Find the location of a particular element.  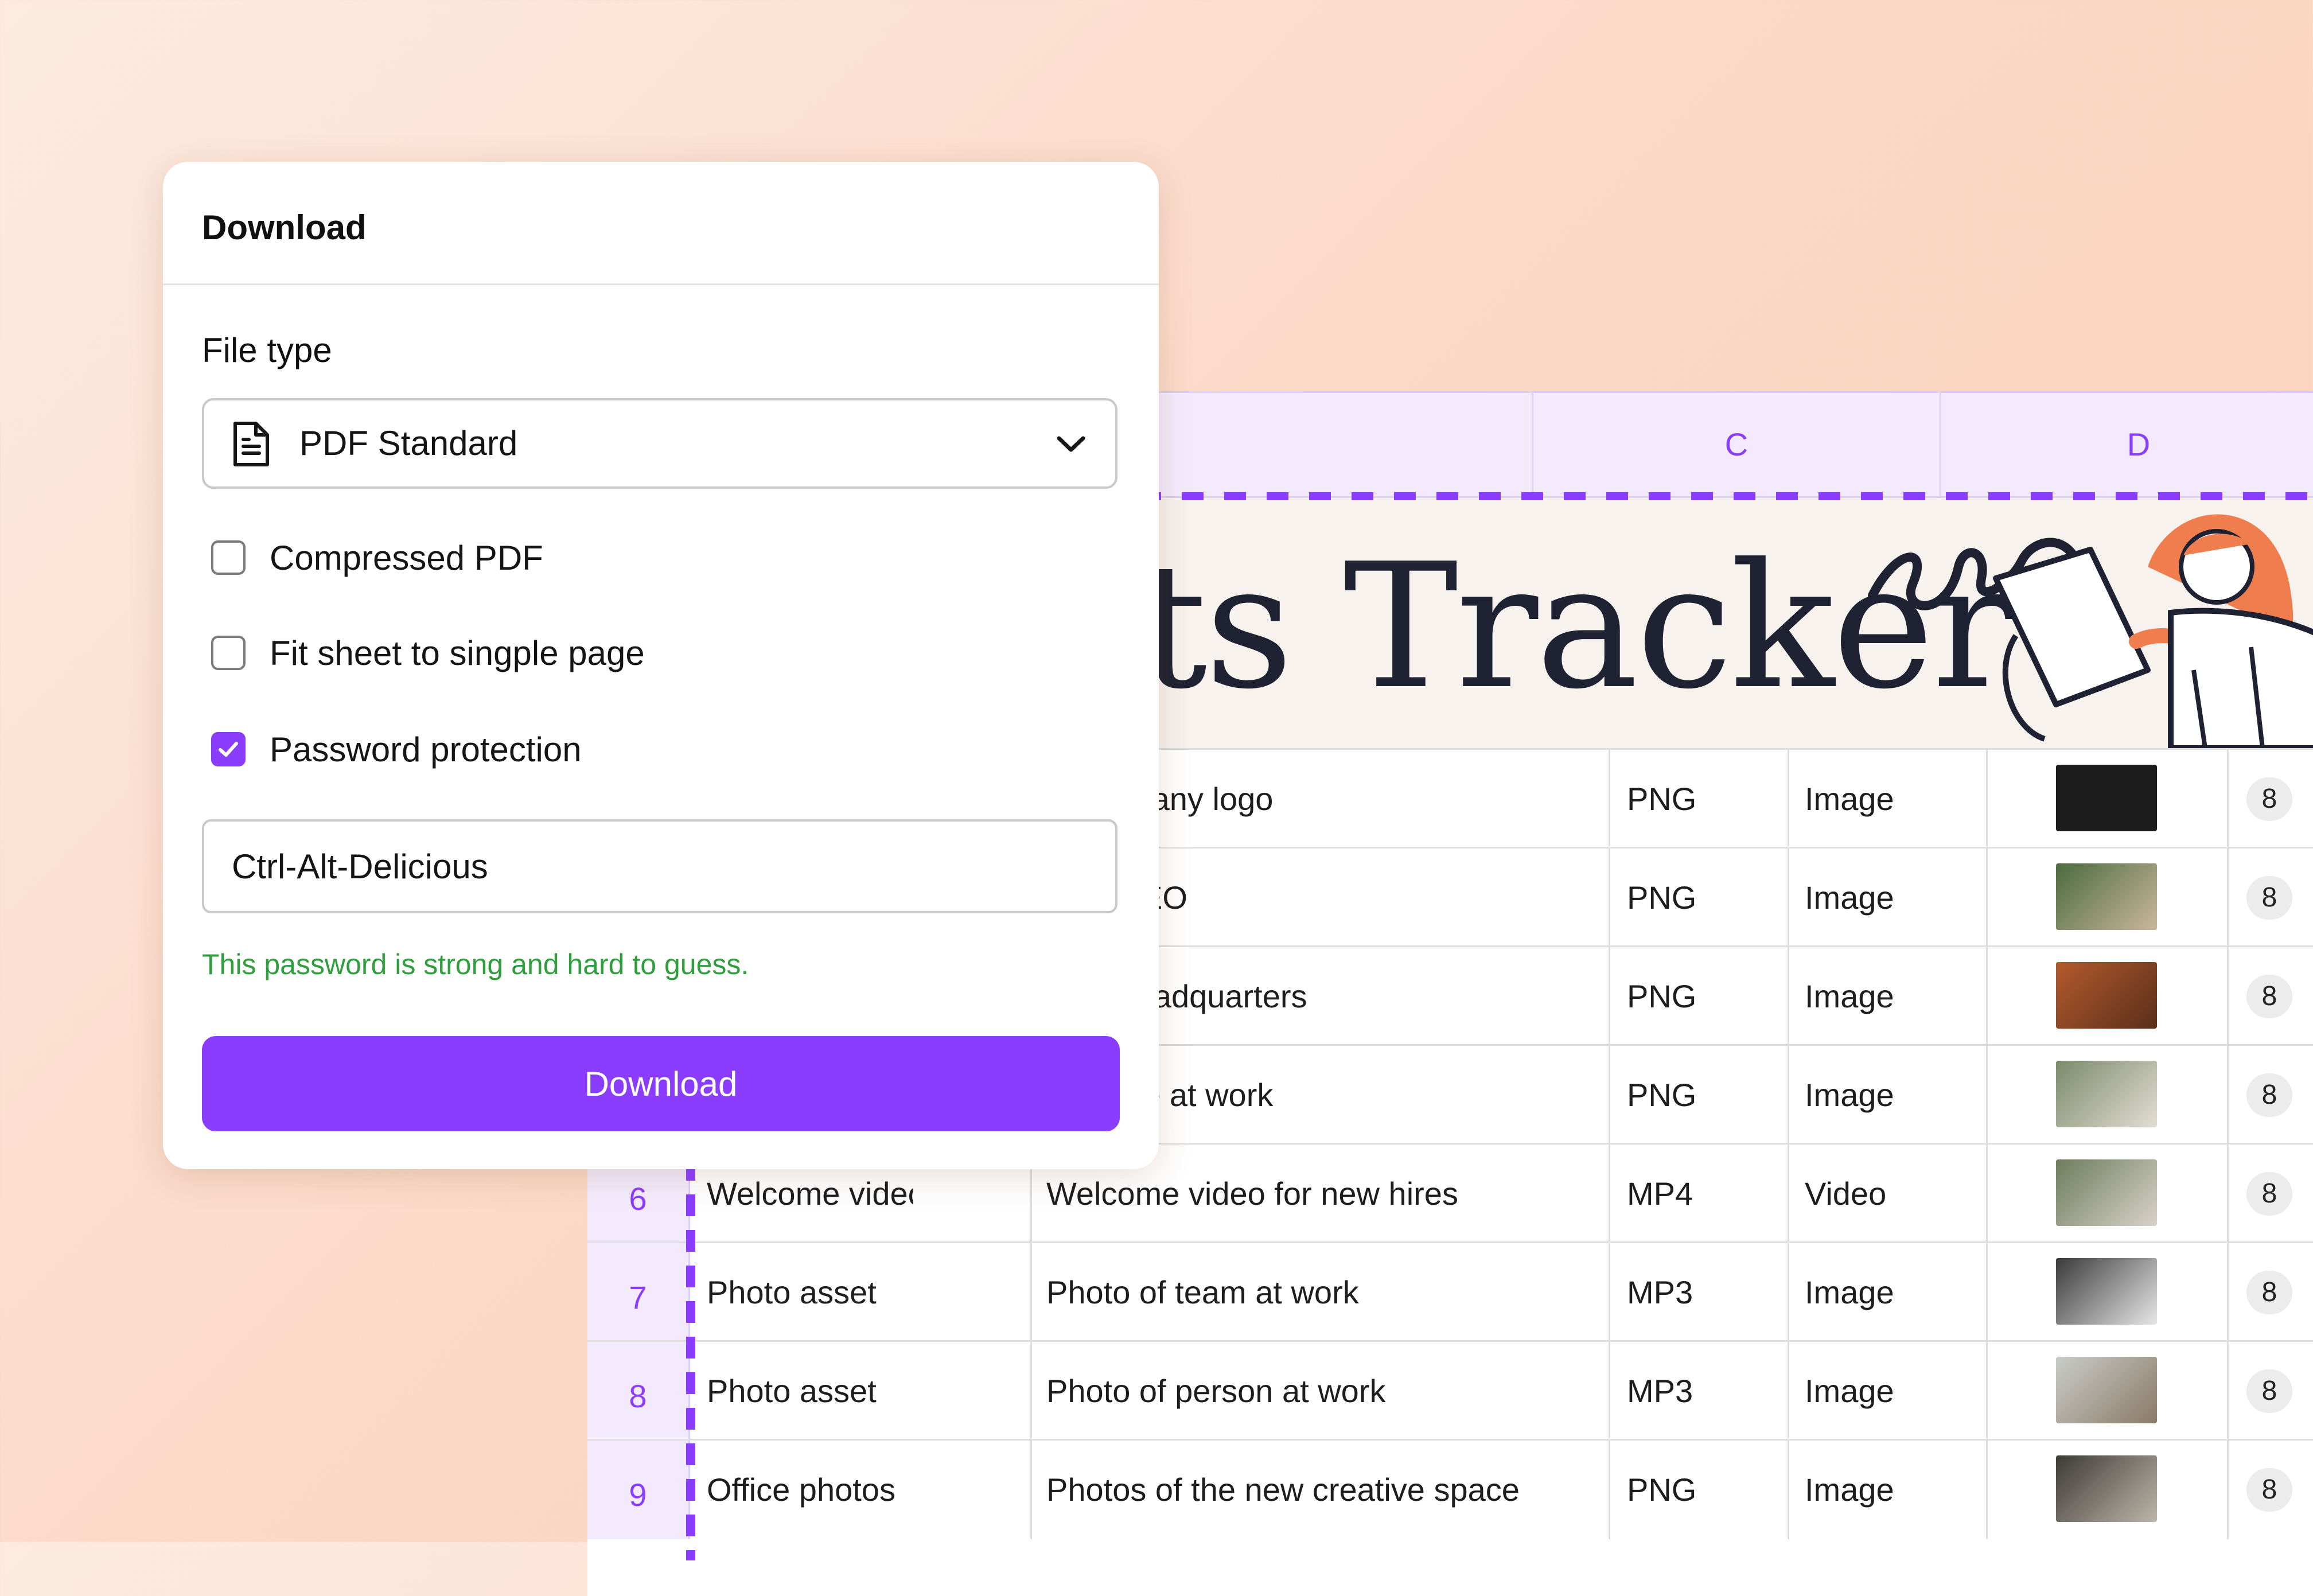

dialog-divider is located at coordinates (661, 284).